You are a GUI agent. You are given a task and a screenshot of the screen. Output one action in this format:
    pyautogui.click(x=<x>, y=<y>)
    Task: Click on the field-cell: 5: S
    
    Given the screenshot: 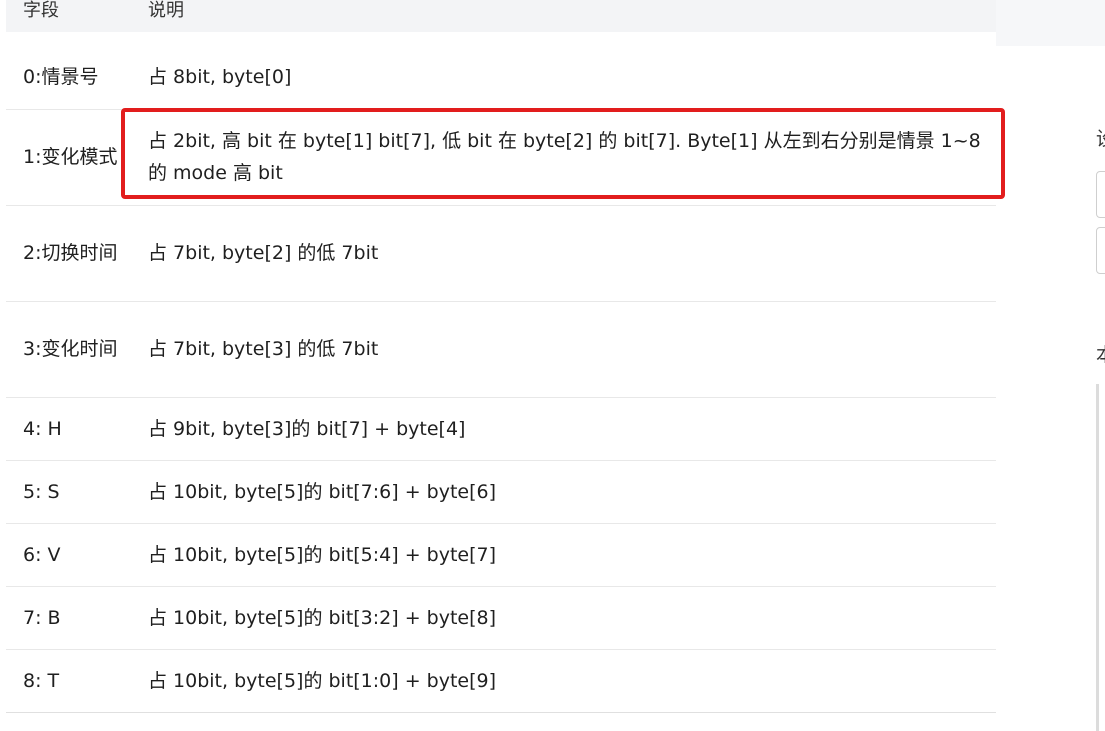 What is the action you would take?
    pyautogui.click(x=67, y=492)
    